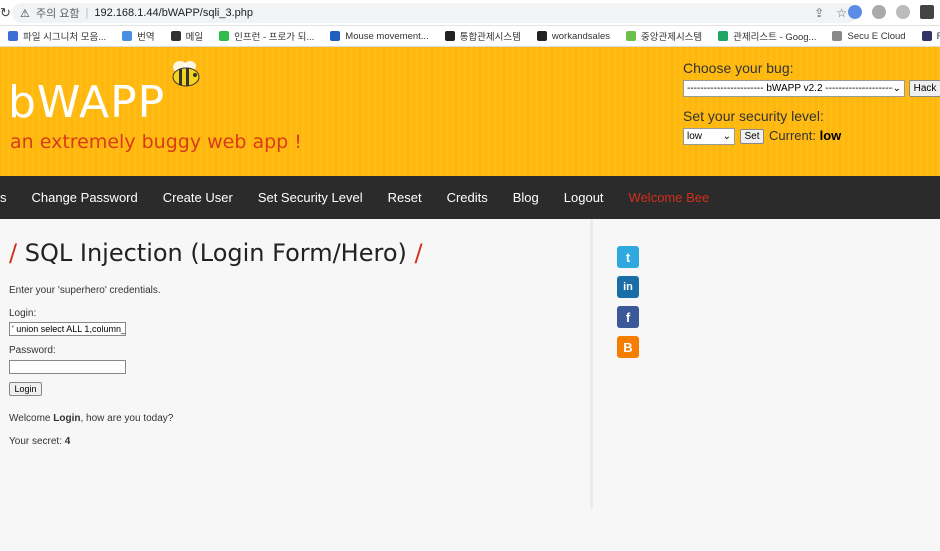 The image size is (940, 551). I want to click on welcome-suffix: , how are you today?, so click(127, 418).